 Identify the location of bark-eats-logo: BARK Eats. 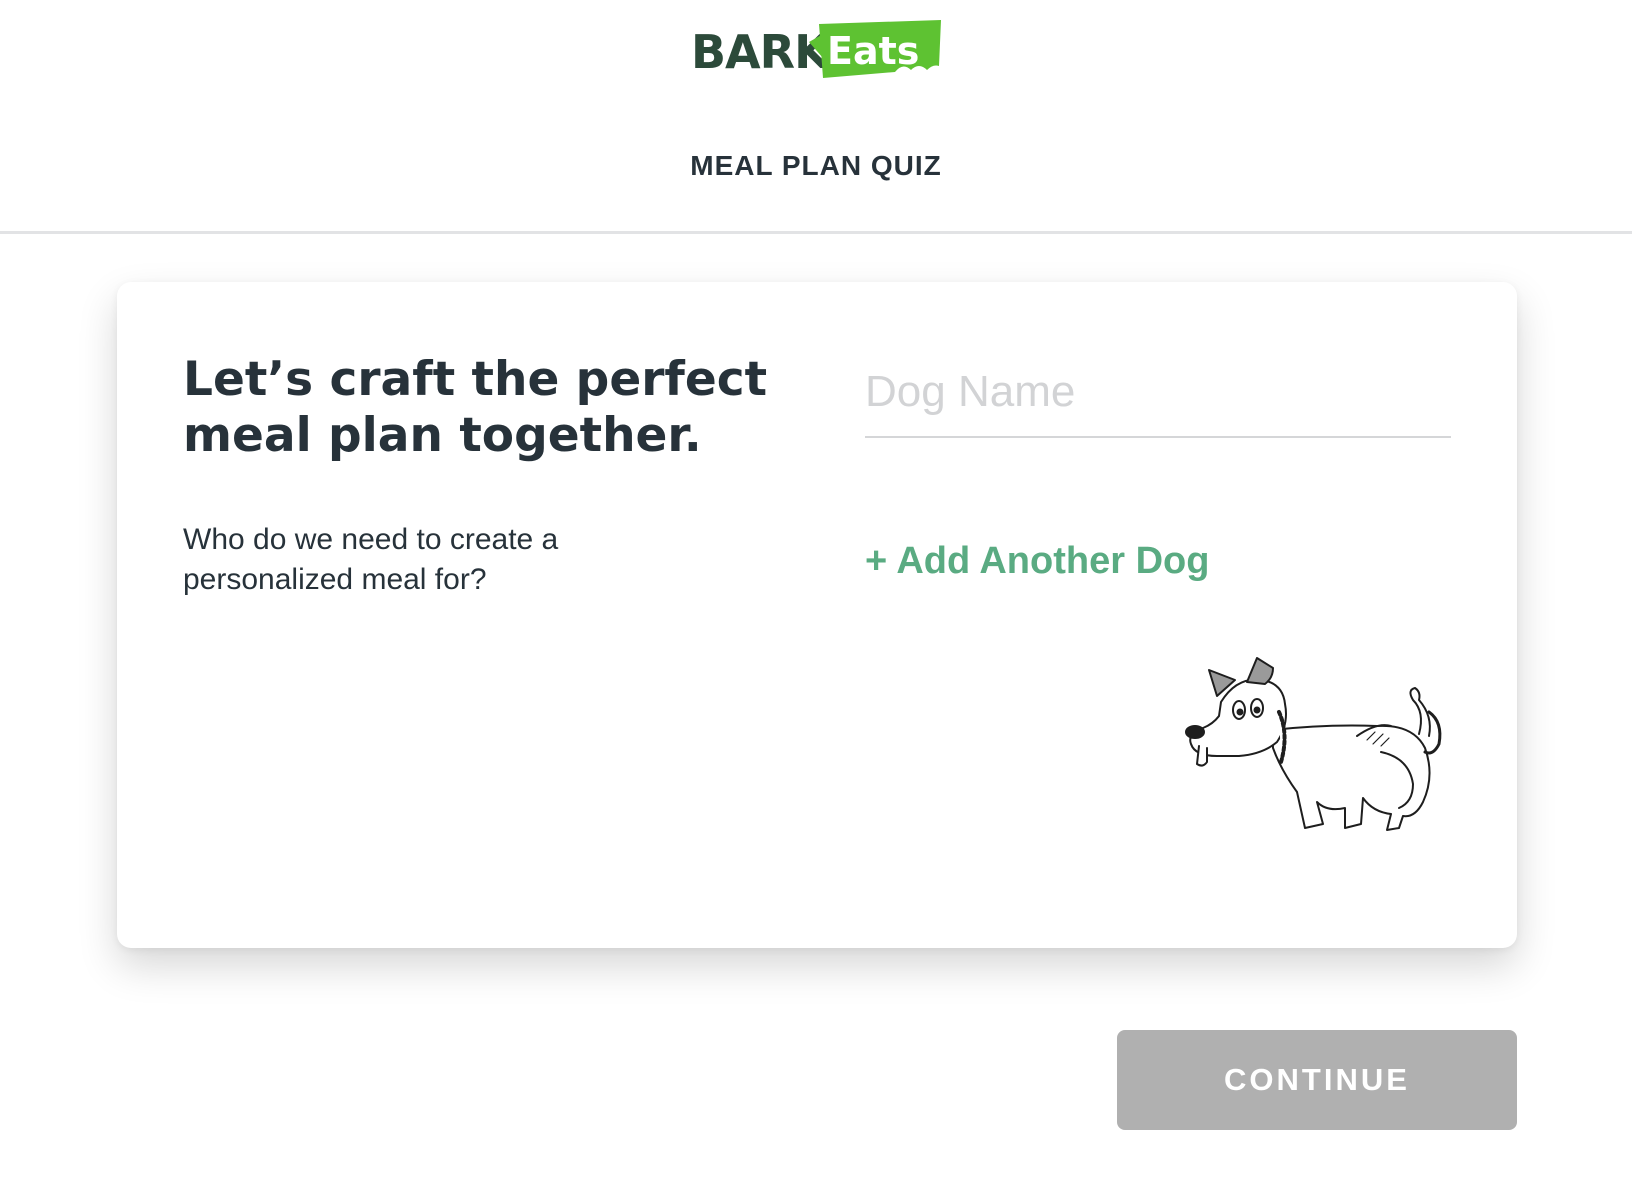
(816, 50).